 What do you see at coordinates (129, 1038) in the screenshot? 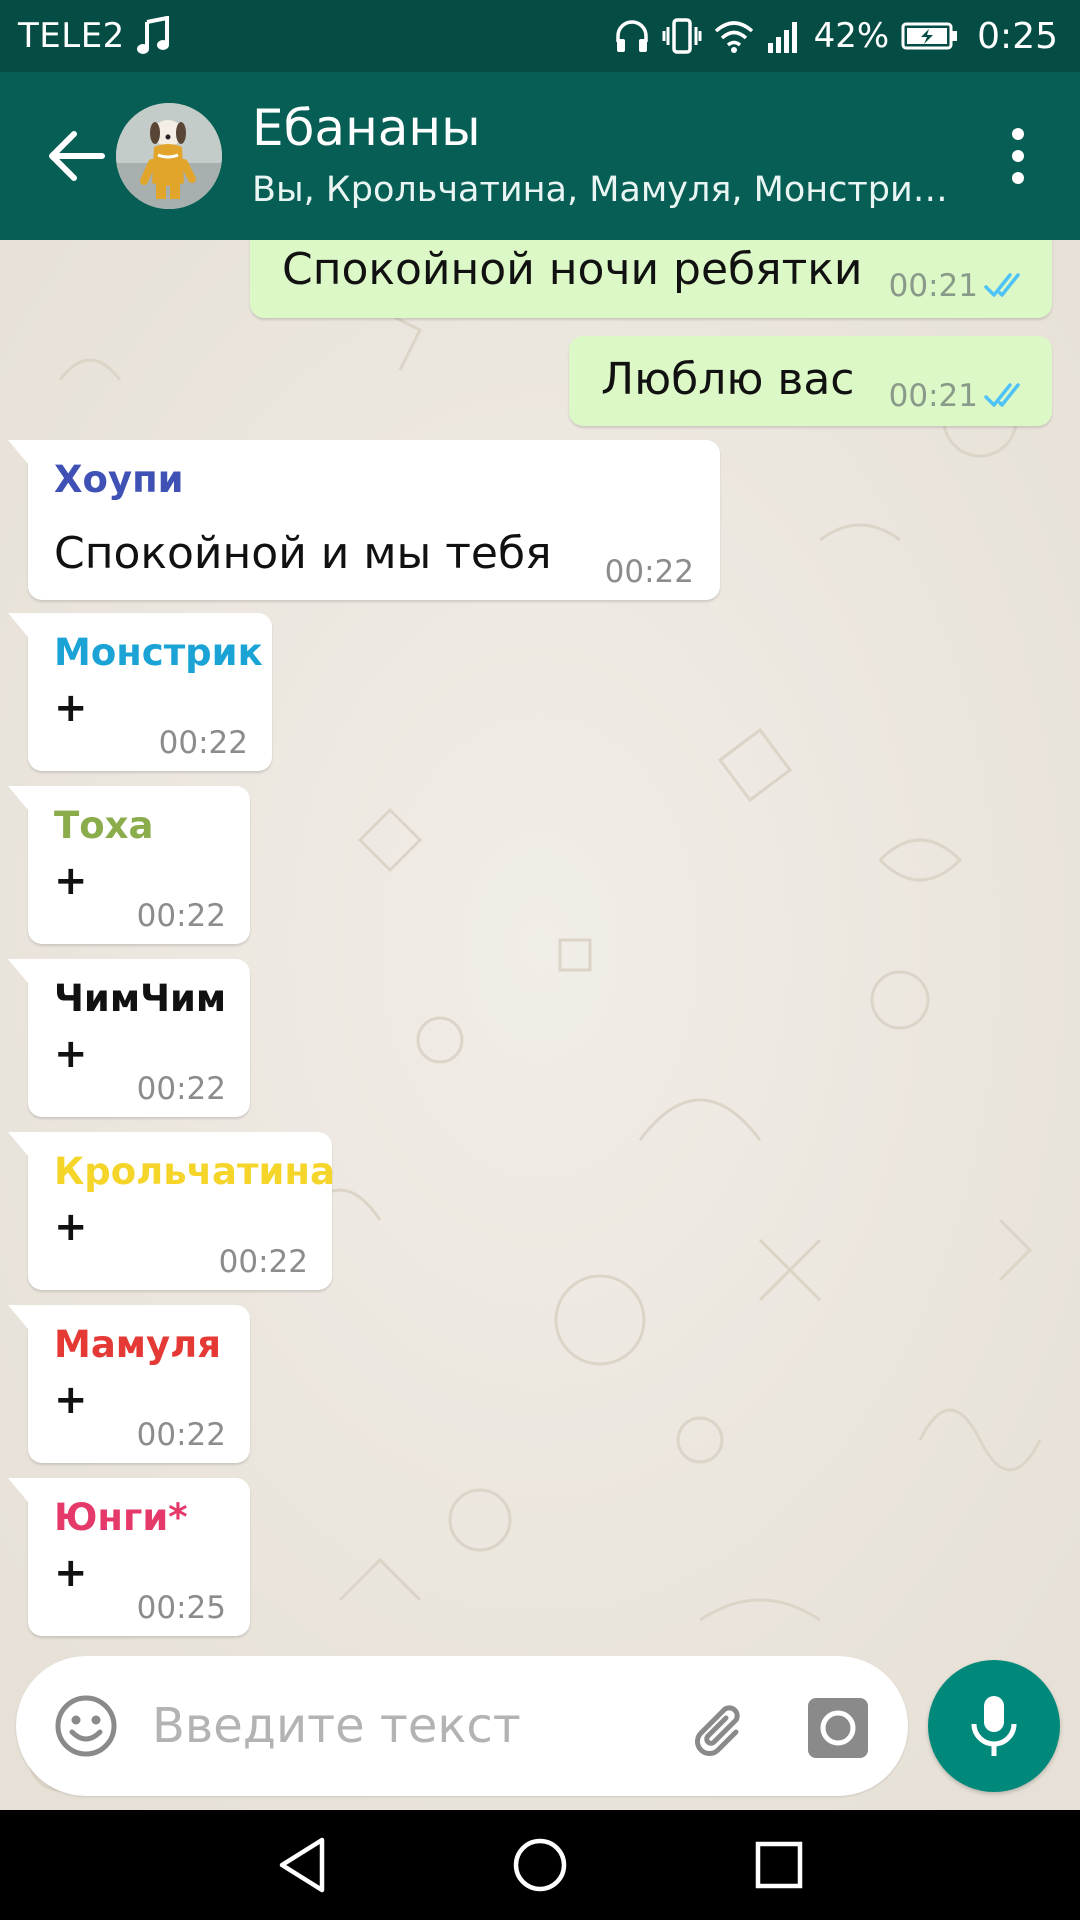
I see `message-bubble-incoming: ЧимЧим + 00:22` at bounding box center [129, 1038].